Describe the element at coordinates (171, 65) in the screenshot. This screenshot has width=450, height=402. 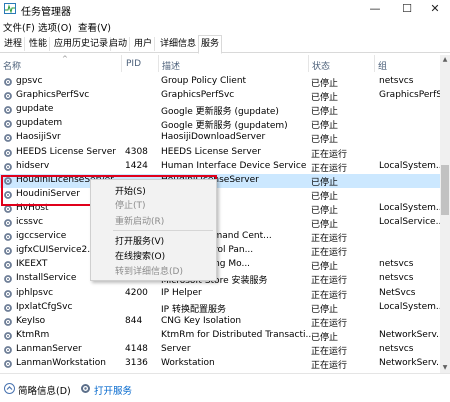
I see `header-description: 描述` at that location.